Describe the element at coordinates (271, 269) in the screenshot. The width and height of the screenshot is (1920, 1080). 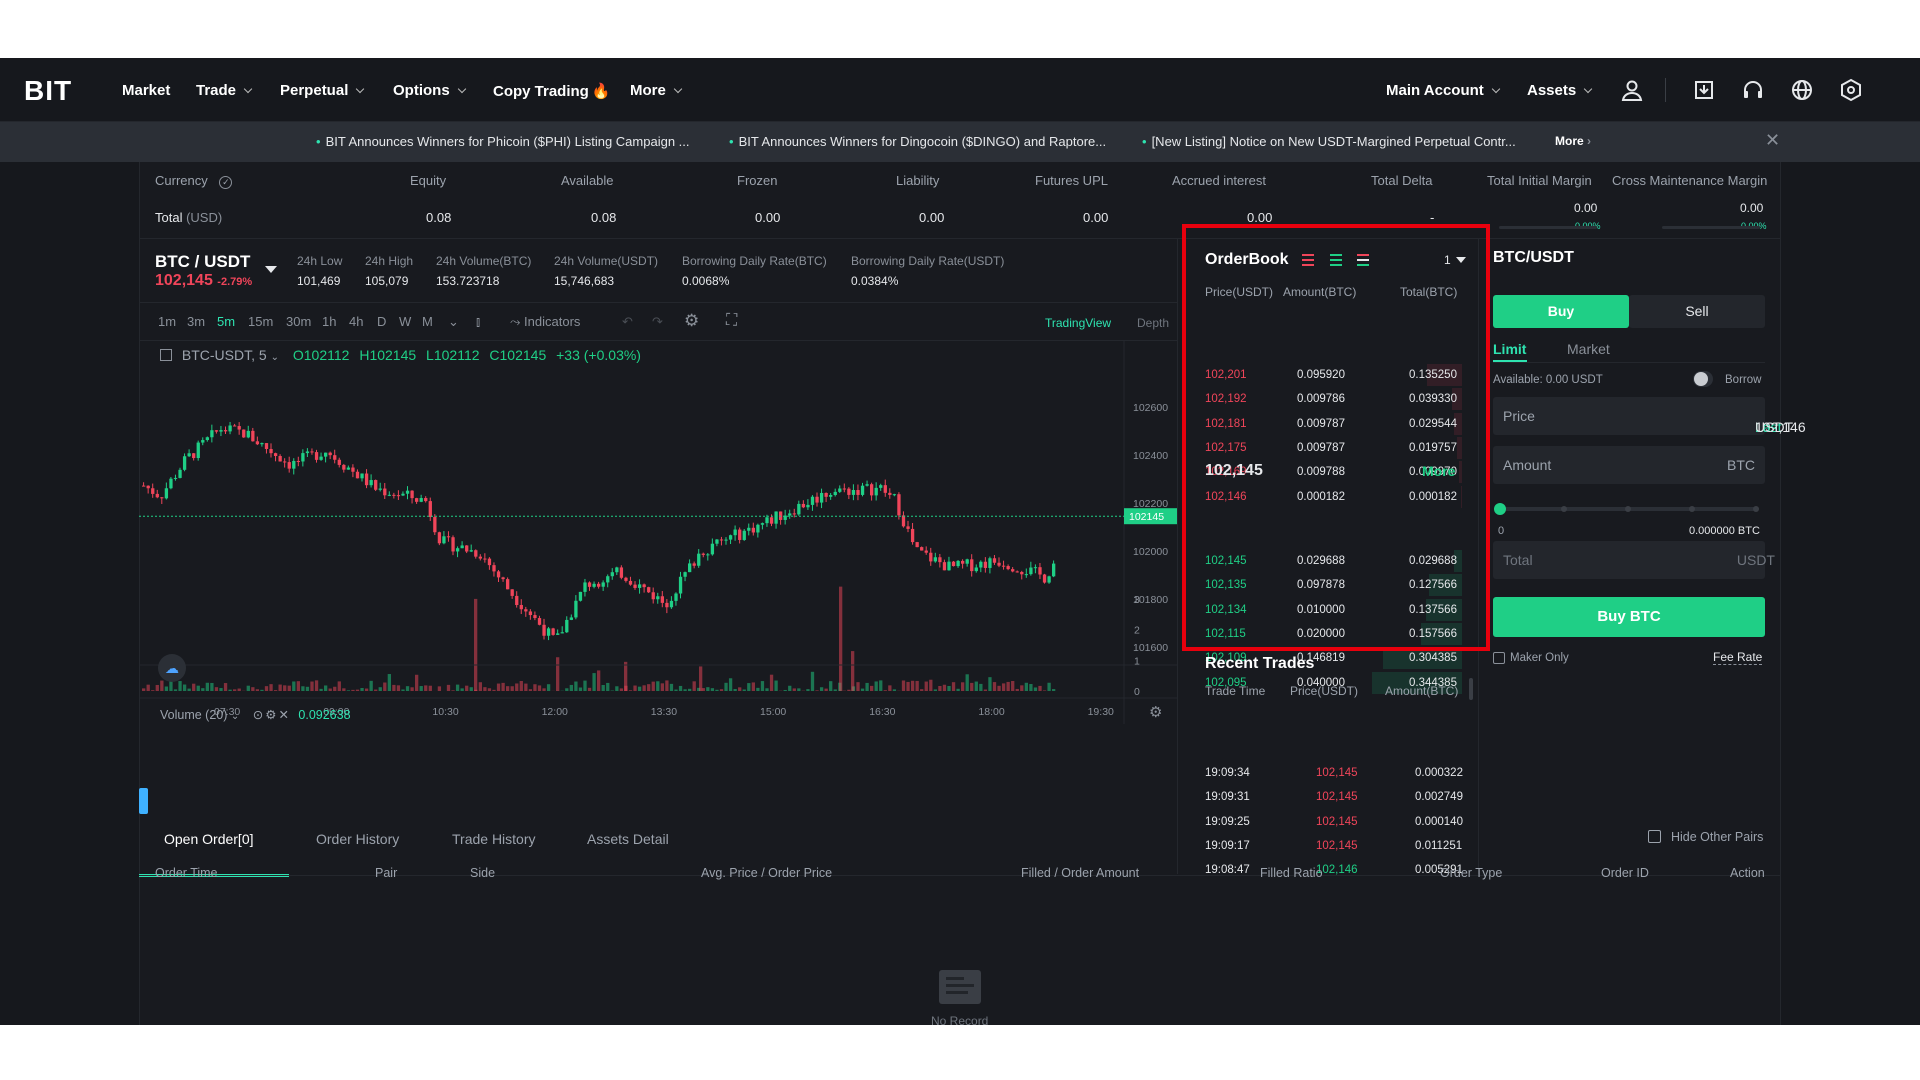
I see `caret-down-icon` at that location.